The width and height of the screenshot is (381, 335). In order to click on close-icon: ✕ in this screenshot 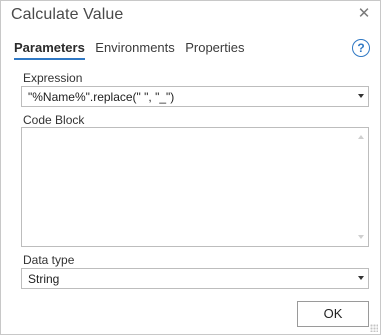, I will do `click(364, 14)`.